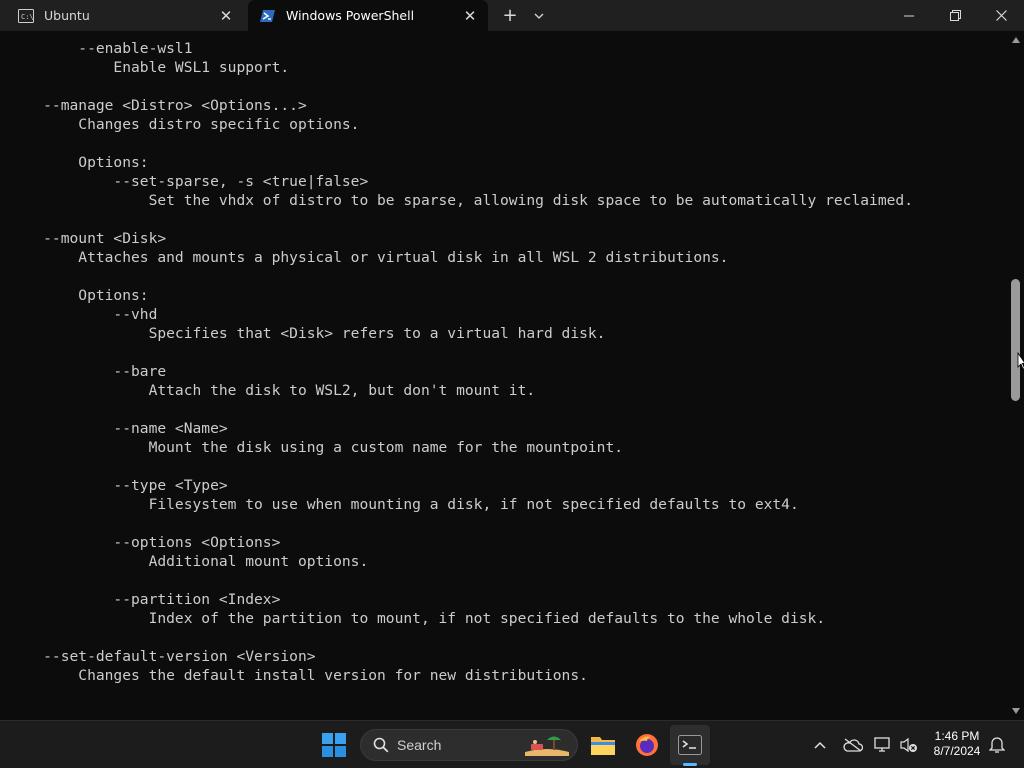  I want to click on clock-time: 1:46 PM, so click(957, 736).